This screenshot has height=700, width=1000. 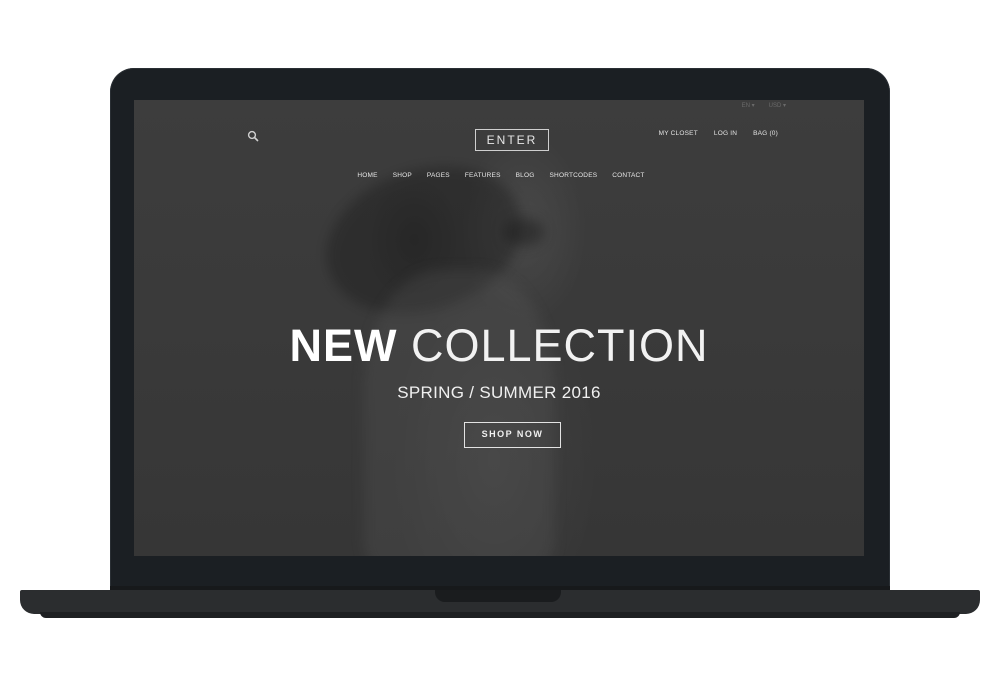 I want to click on hero-title: NEW COLLECTION, so click(x=499, y=346).